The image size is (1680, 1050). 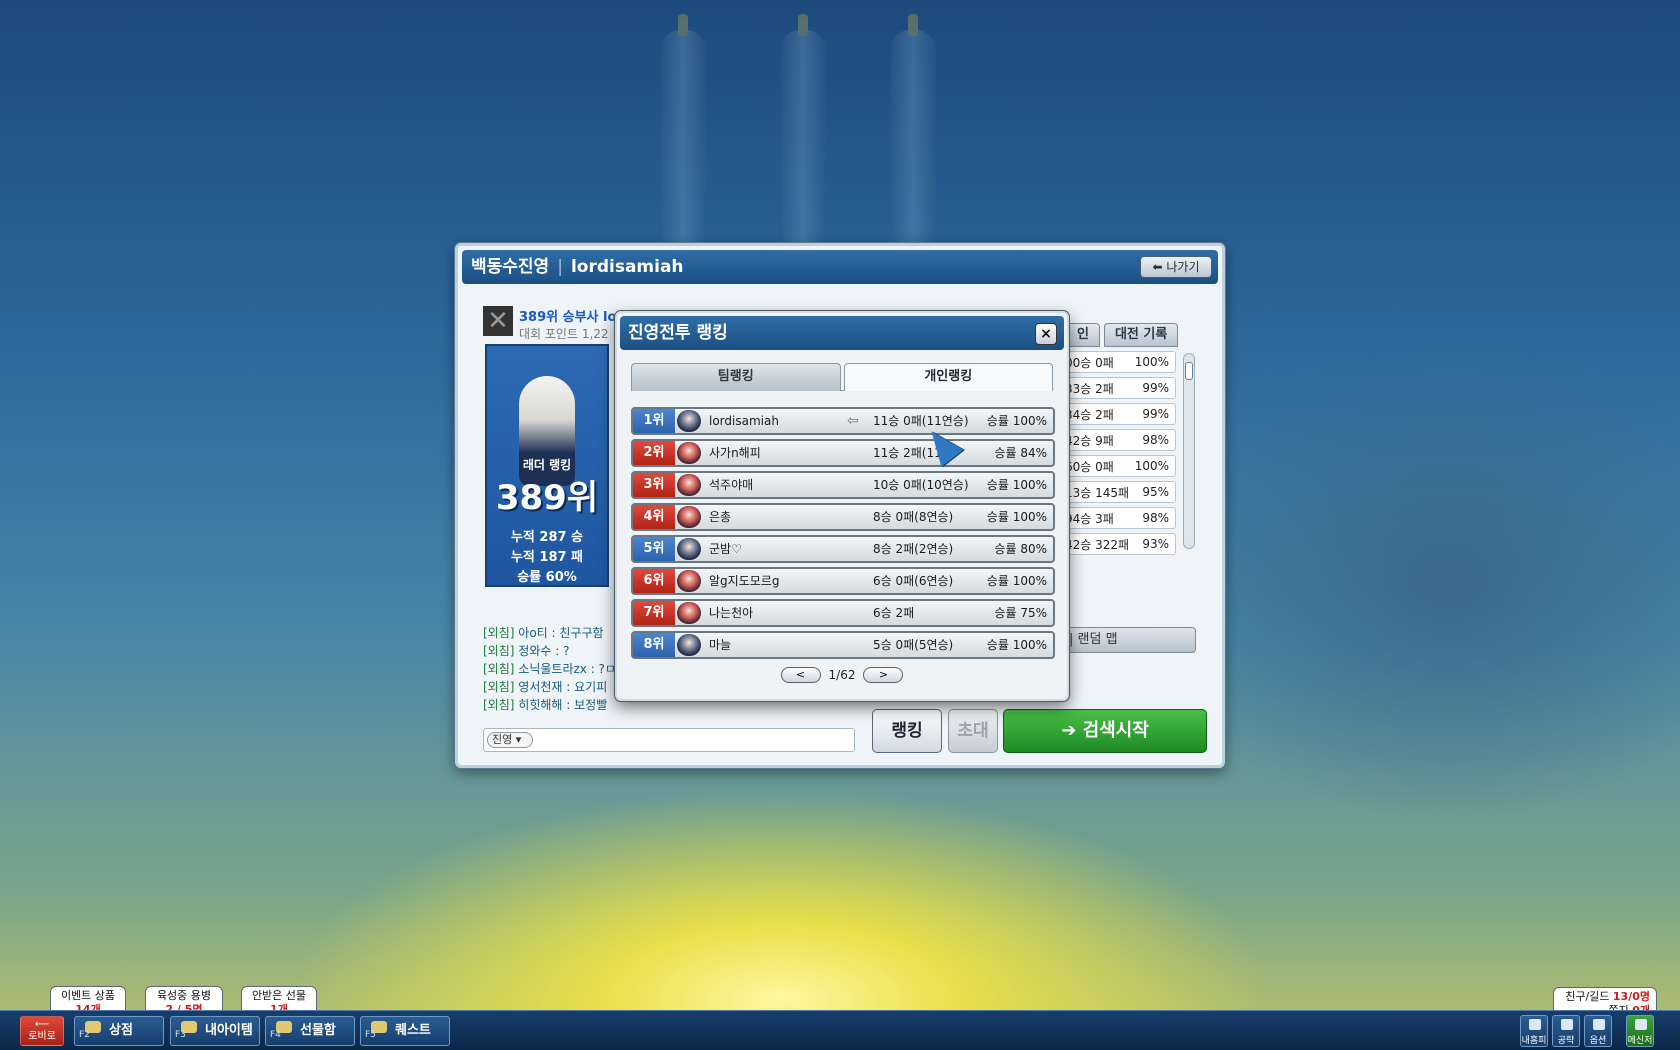 What do you see at coordinates (842, 333) in the screenshot?
I see `popup-title: 진영전투 랭킹` at bounding box center [842, 333].